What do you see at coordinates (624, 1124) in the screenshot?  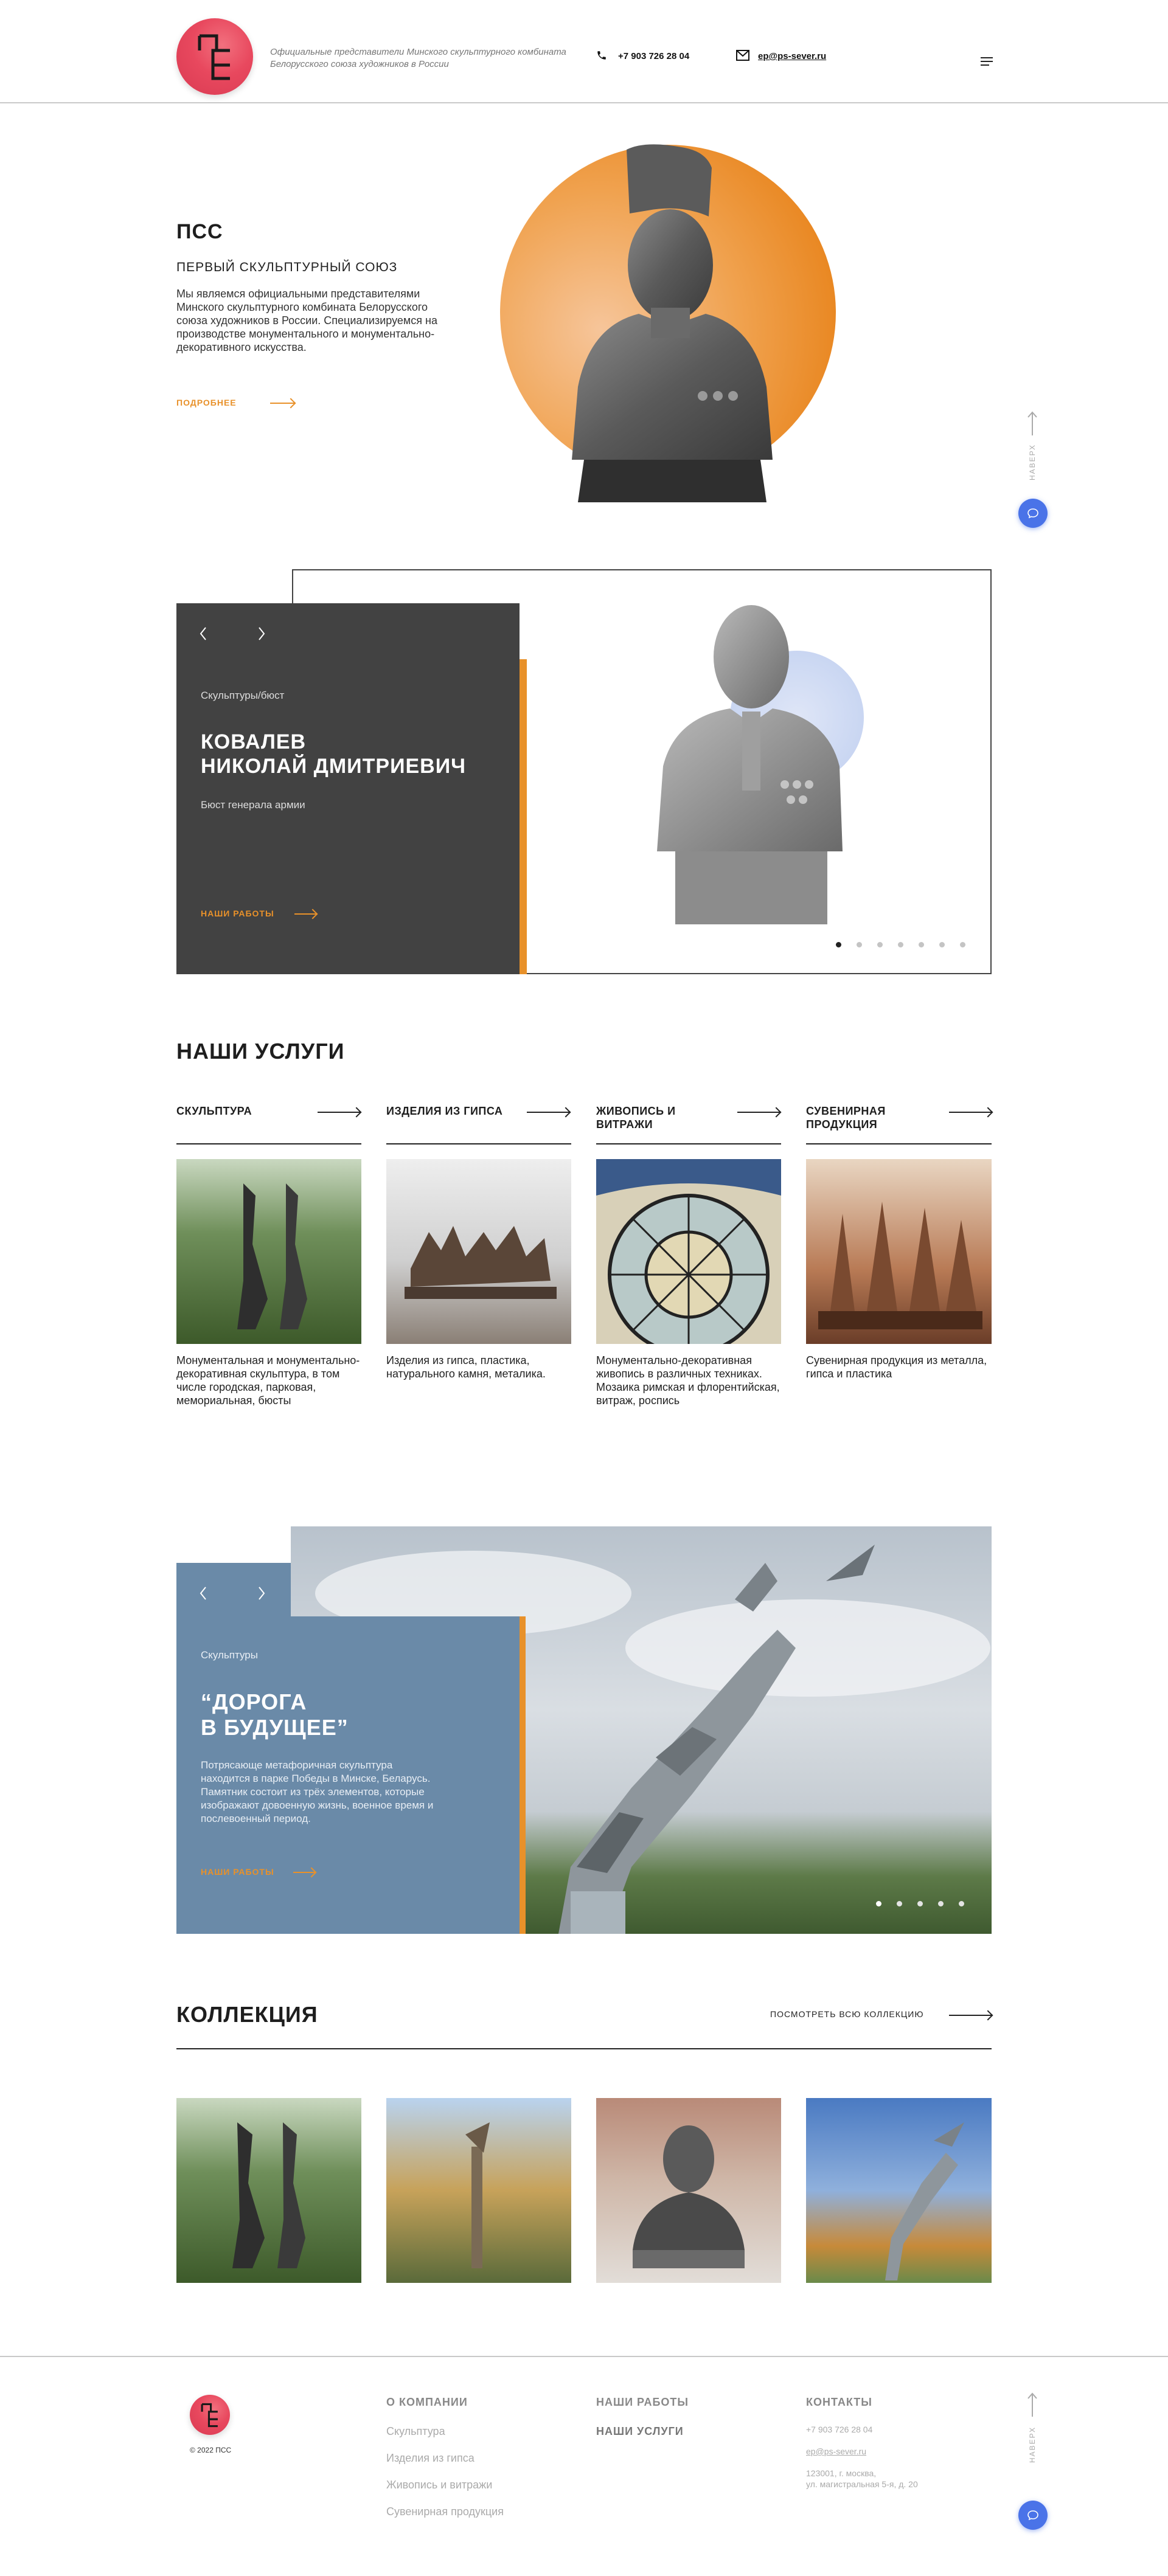 I see `service-title-line-2: ВИТРАЖИ` at bounding box center [624, 1124].